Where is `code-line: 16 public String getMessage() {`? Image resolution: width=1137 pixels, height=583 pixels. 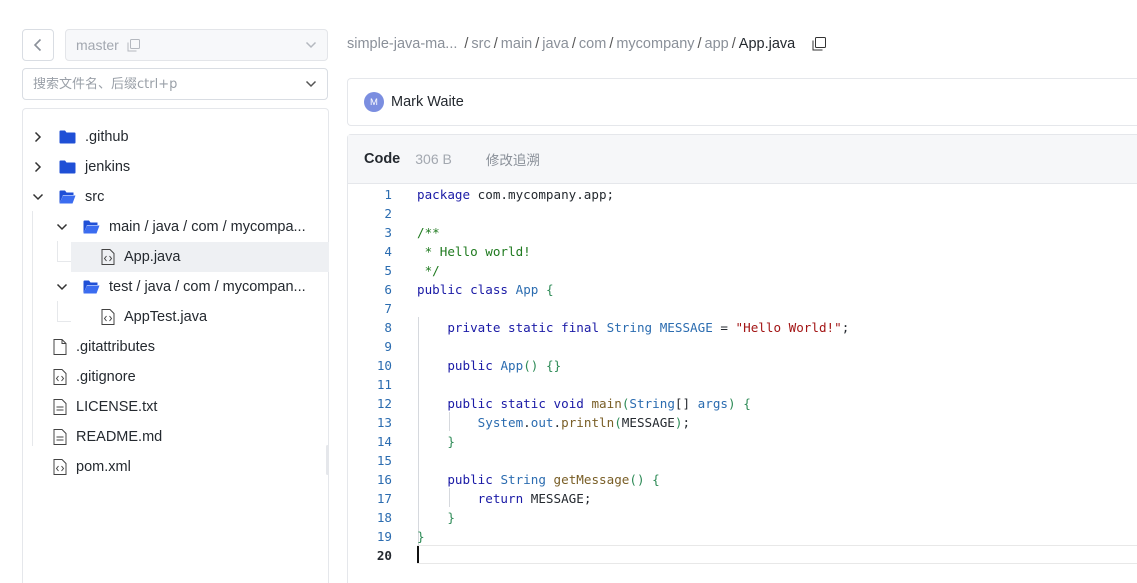
code-line: 16 public String getMessage() { is located at coordinates (742, 479).